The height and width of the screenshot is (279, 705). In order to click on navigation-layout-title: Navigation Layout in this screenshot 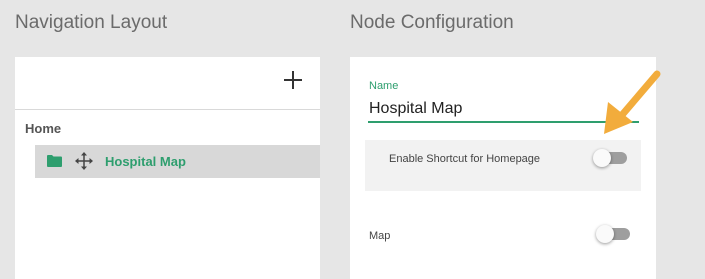, I will do `click(91, 22)`.